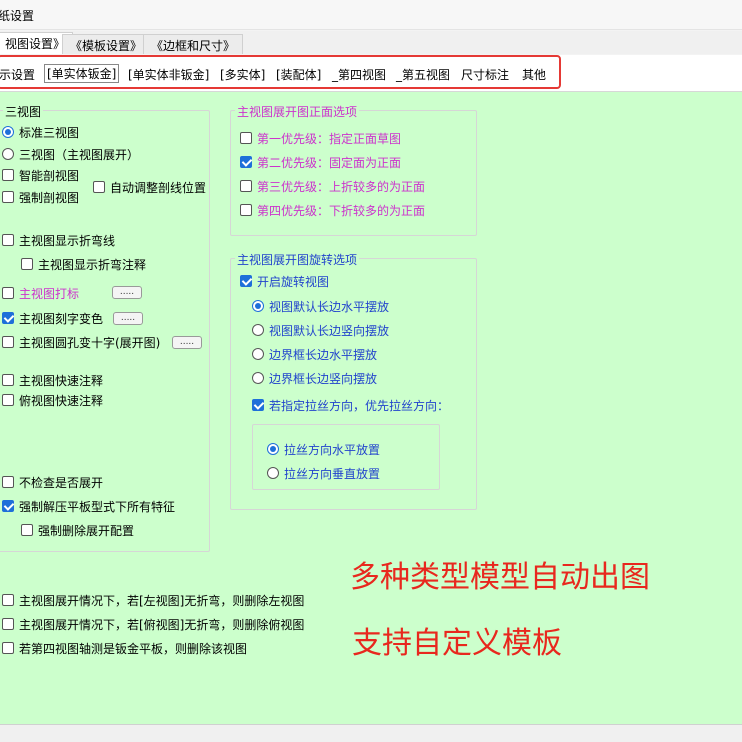  I want to click on no-check-unfold-checkbox: 不检查是否展开, so click(52, 482).